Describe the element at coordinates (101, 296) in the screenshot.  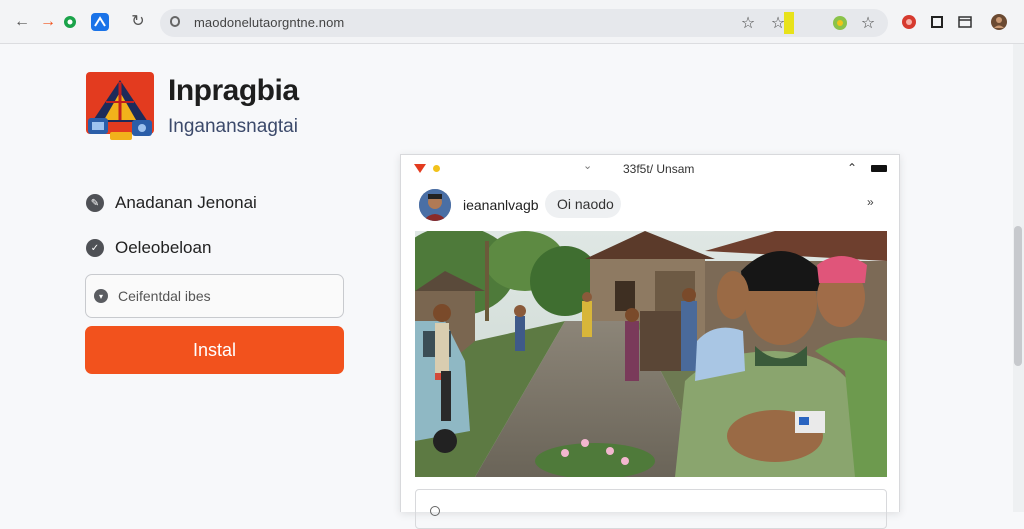
I see `dropdown-icon: ▾` at that location.